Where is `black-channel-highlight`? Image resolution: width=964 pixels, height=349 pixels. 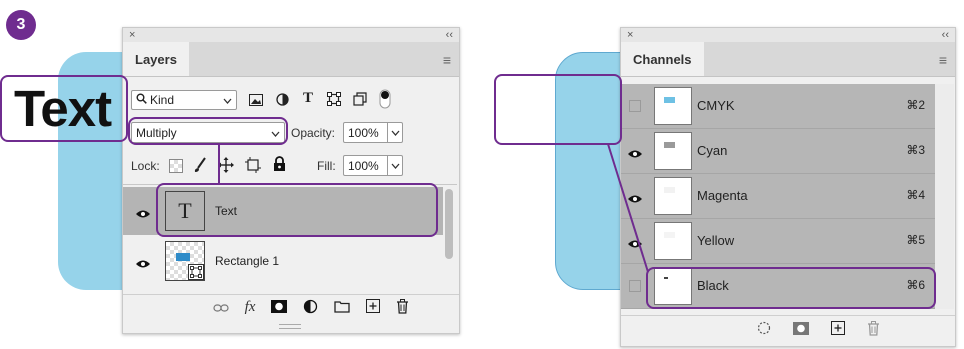
black-channel-highlight is located at coordinates (791, 288).